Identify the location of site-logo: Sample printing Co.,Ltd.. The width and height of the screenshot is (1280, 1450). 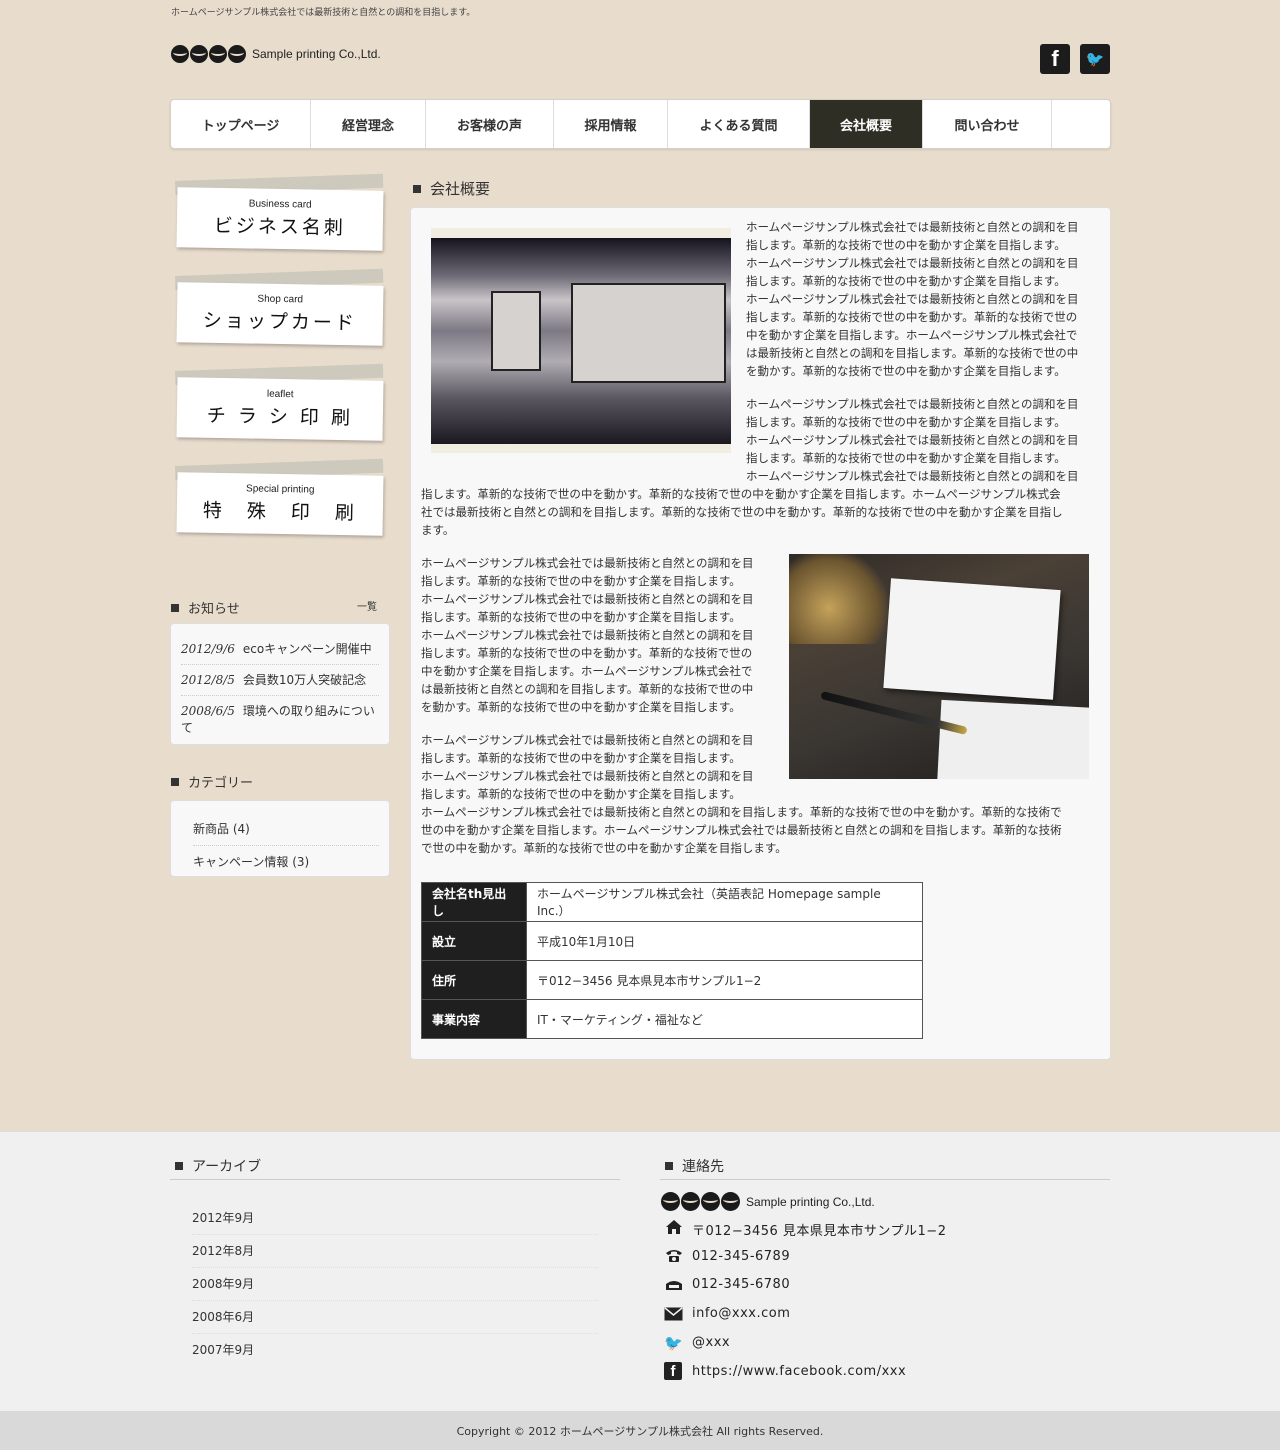
(276, 54).